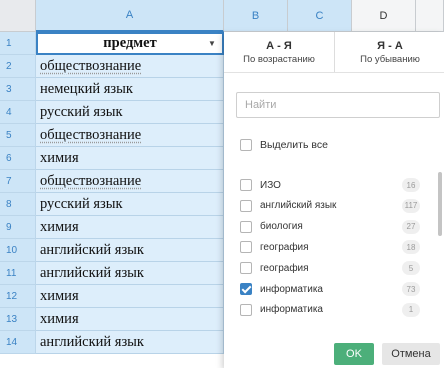 This screenshot has height=368, width=444. Describe the element at coordinates (390, 59) in the screenshot. I see `sort-desc-subtitle: По убыванию` at that location.